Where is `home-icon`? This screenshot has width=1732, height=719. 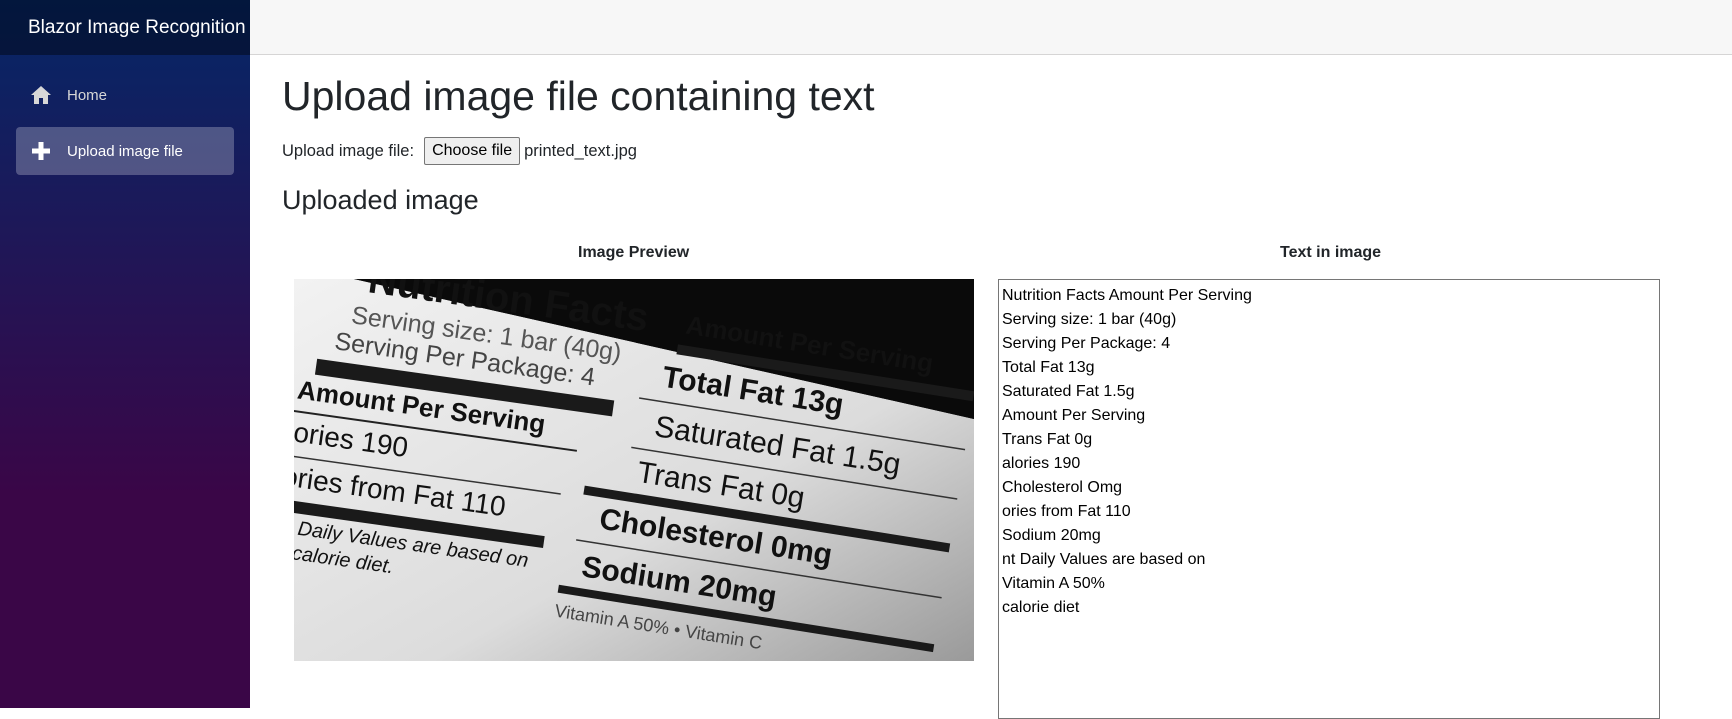 home-icon is located at coordinates (41, 95).